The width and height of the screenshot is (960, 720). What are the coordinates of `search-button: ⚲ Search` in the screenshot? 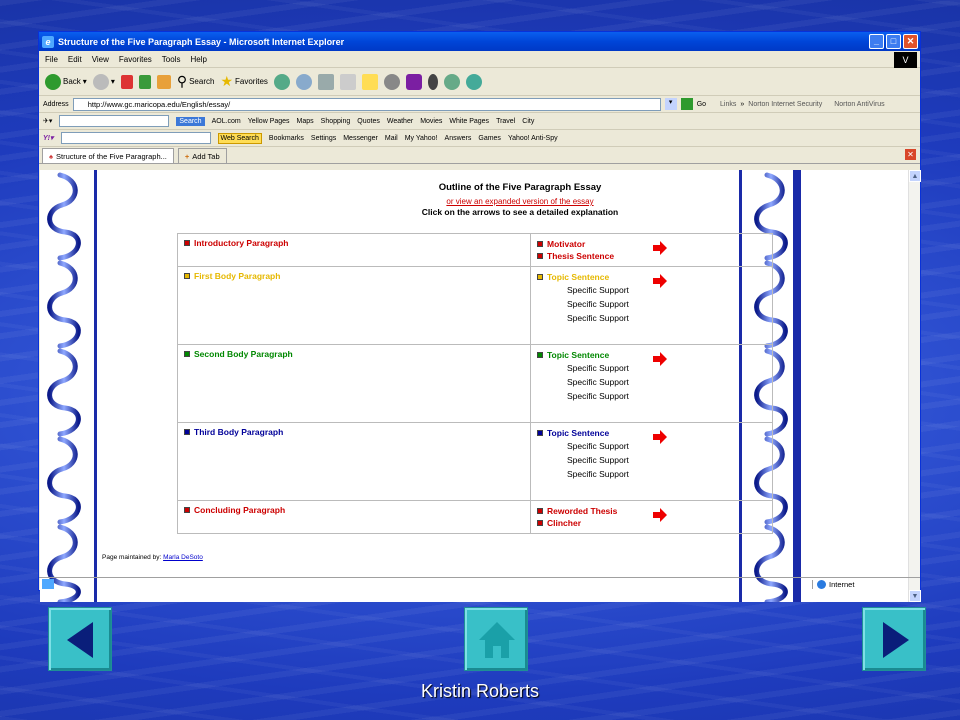 It's located at (196, 81).